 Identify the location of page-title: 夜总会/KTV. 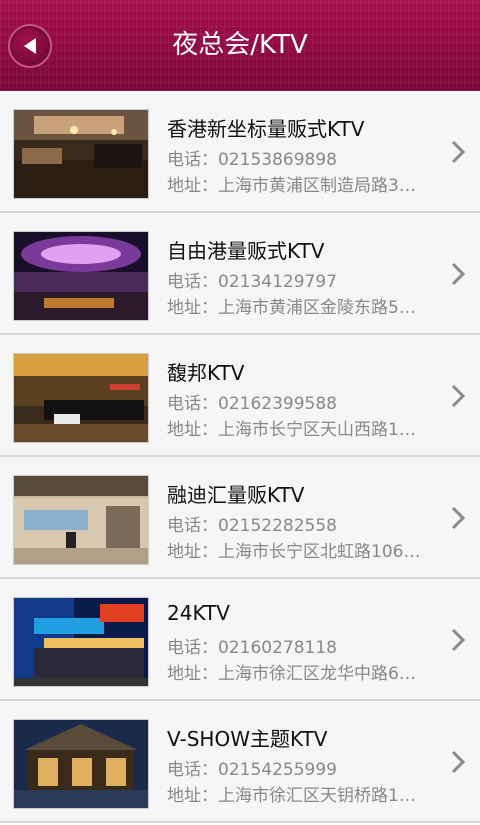
(240, 45).